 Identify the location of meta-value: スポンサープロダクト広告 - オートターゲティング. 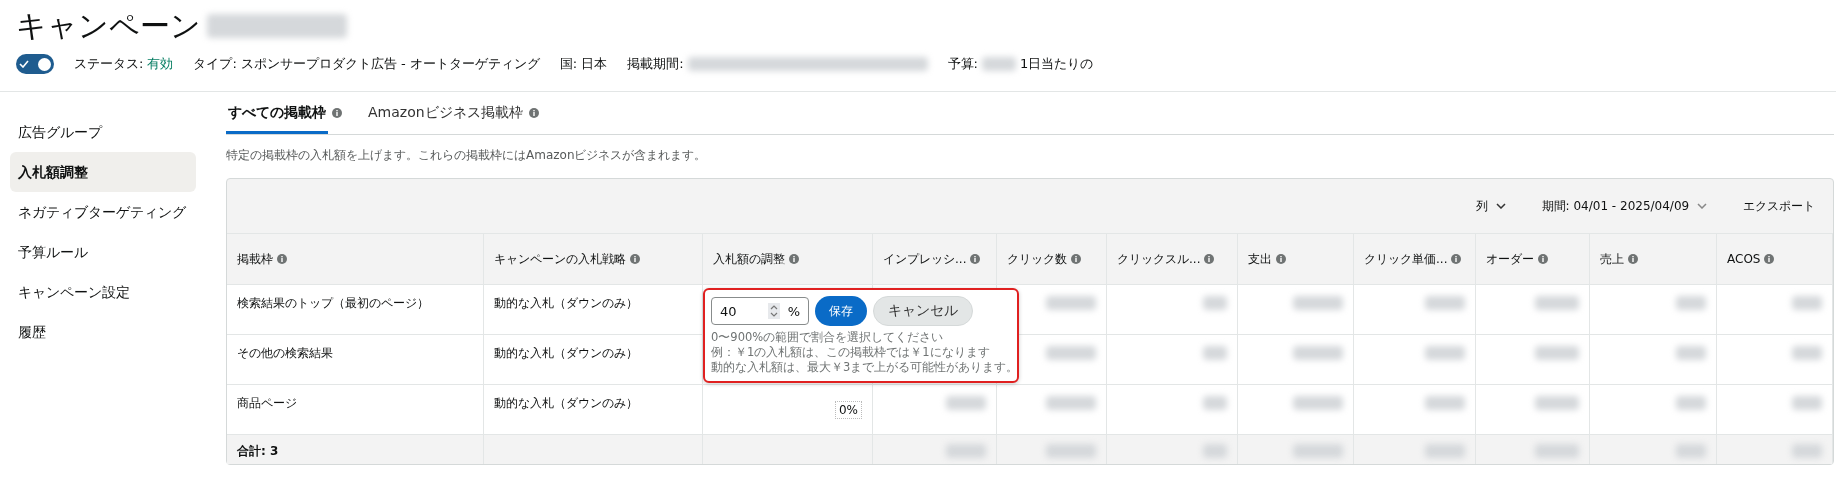
(390, 64).